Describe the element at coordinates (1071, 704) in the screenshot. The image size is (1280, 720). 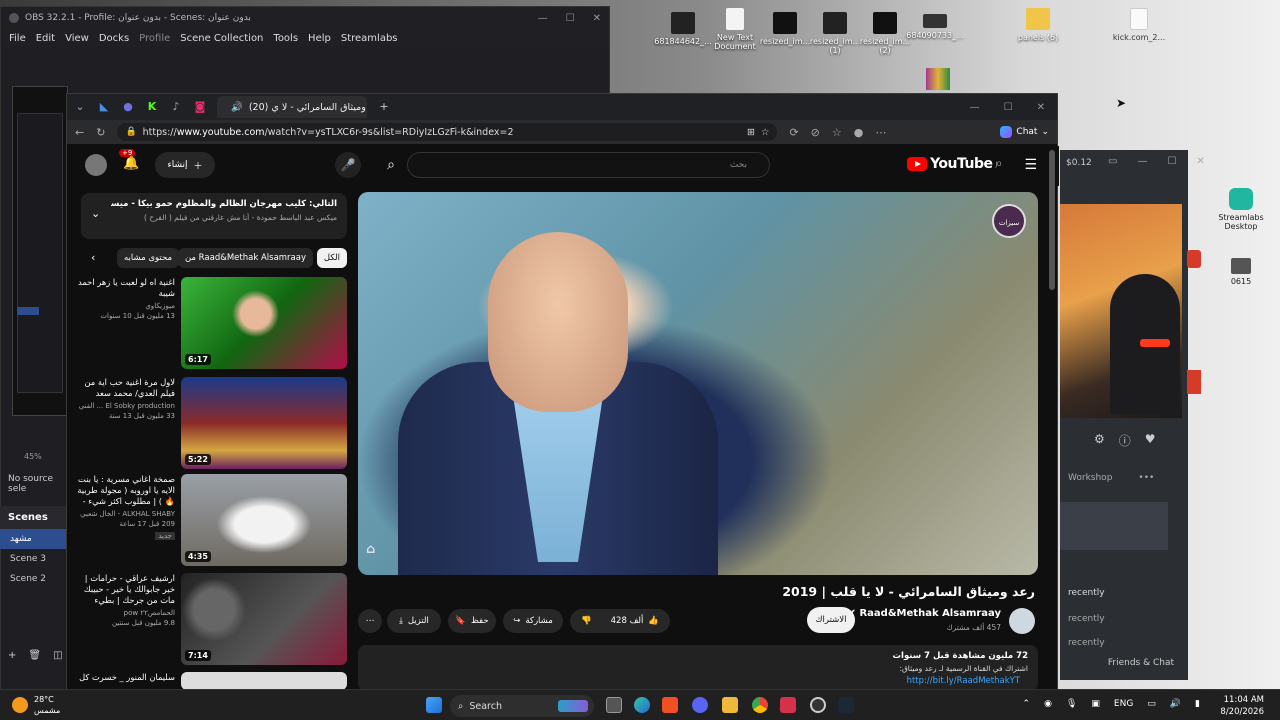
I see `mic-icon: 🎙` at that location.